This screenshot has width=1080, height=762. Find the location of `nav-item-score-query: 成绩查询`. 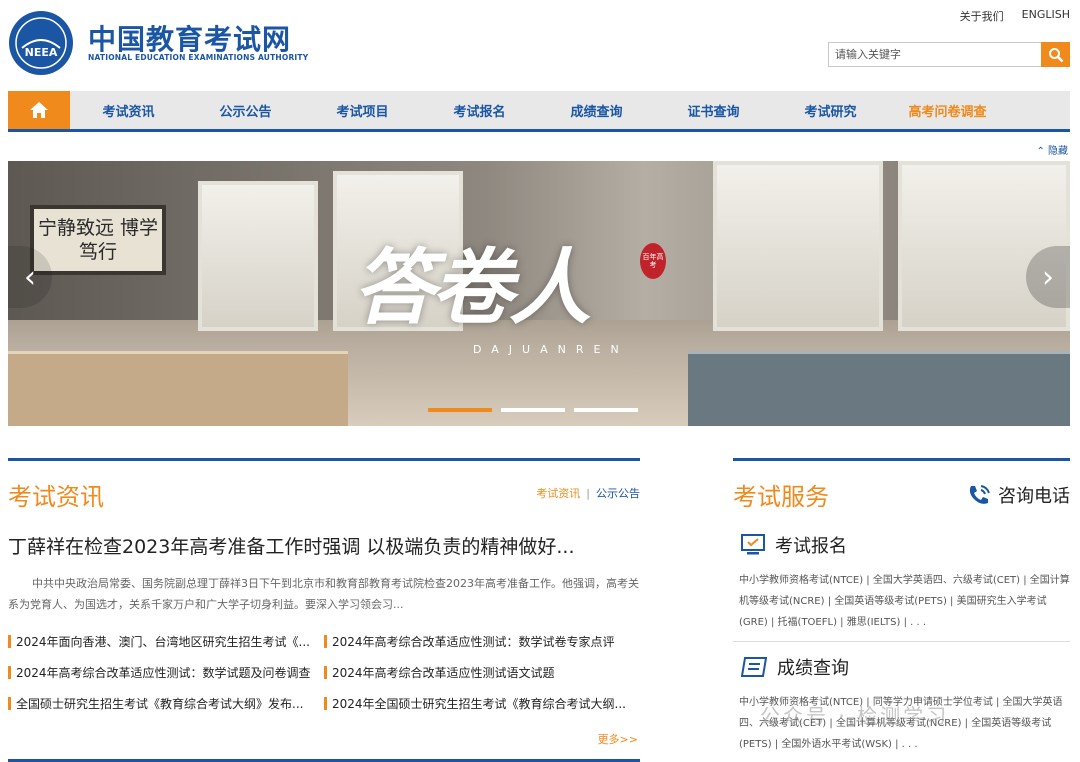

nav-item-score-query: 成绩查询 is located at coordinates (596, 110).